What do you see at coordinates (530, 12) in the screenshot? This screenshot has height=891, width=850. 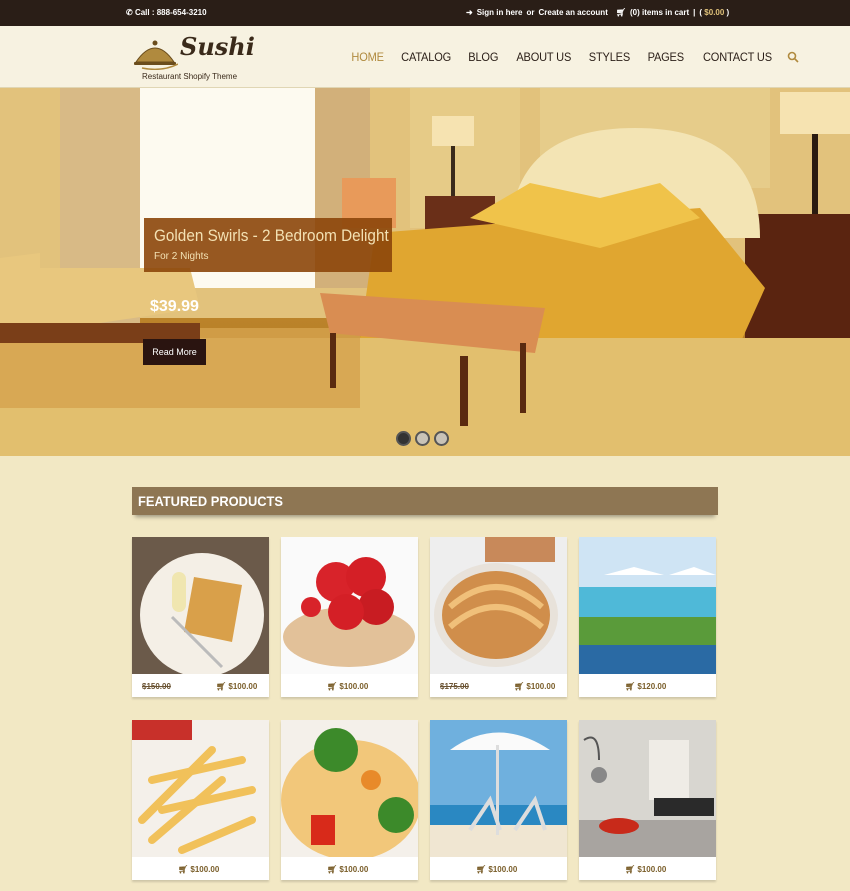 I see `or-text: or` at bounding box center [530, 12].